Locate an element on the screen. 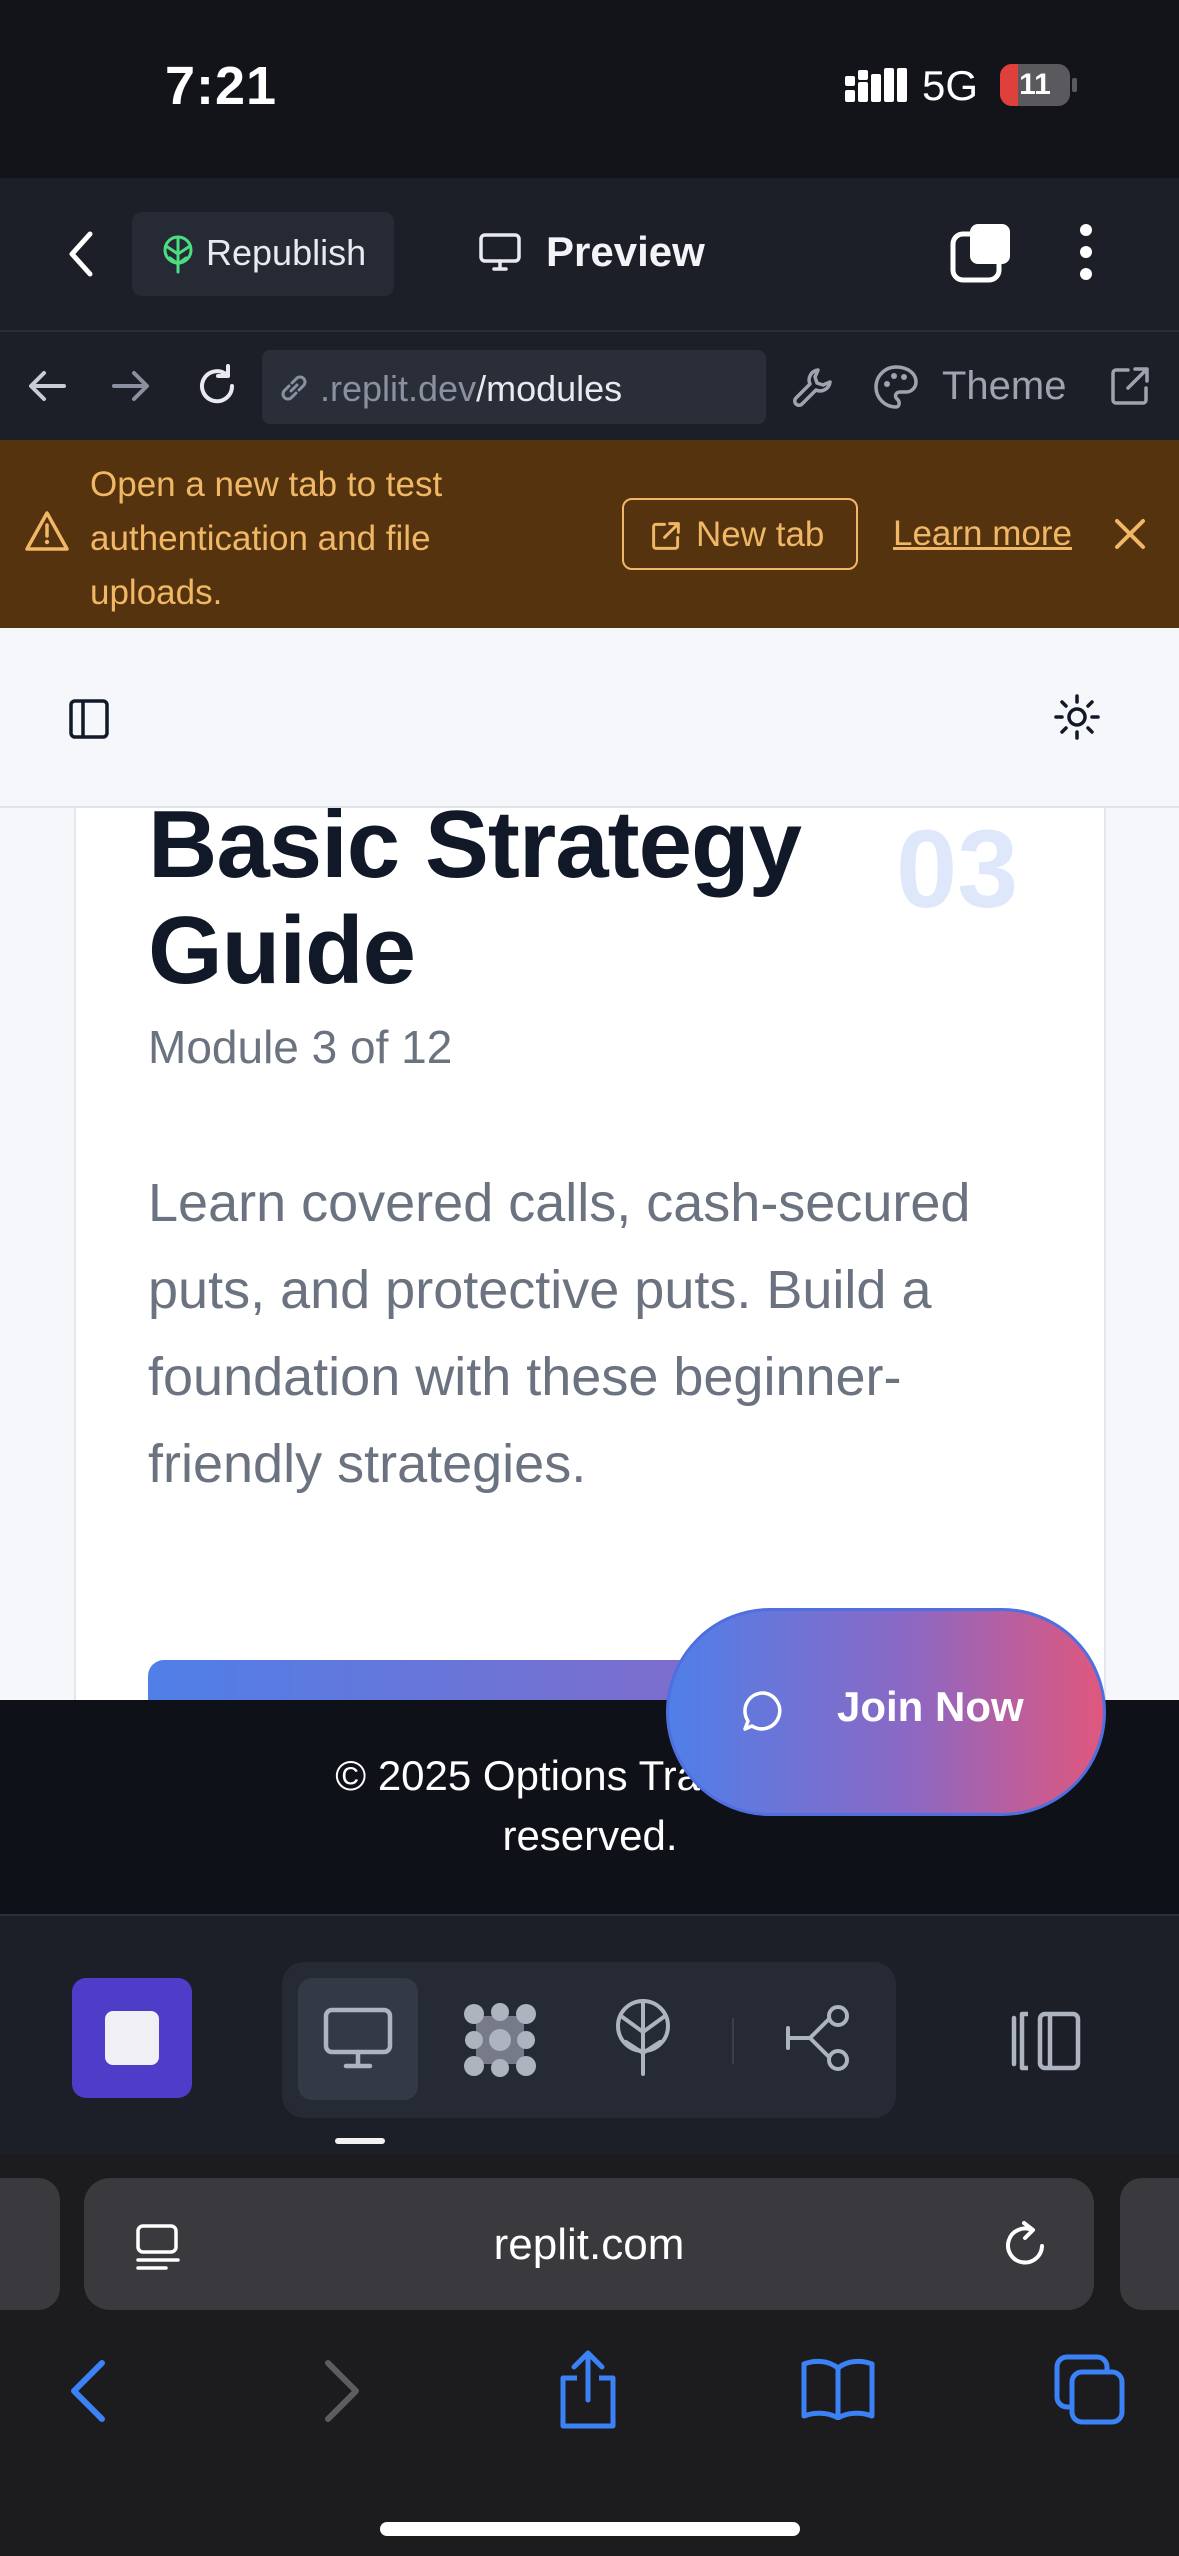  layout-icon is located at coordinates (1046, 2041).